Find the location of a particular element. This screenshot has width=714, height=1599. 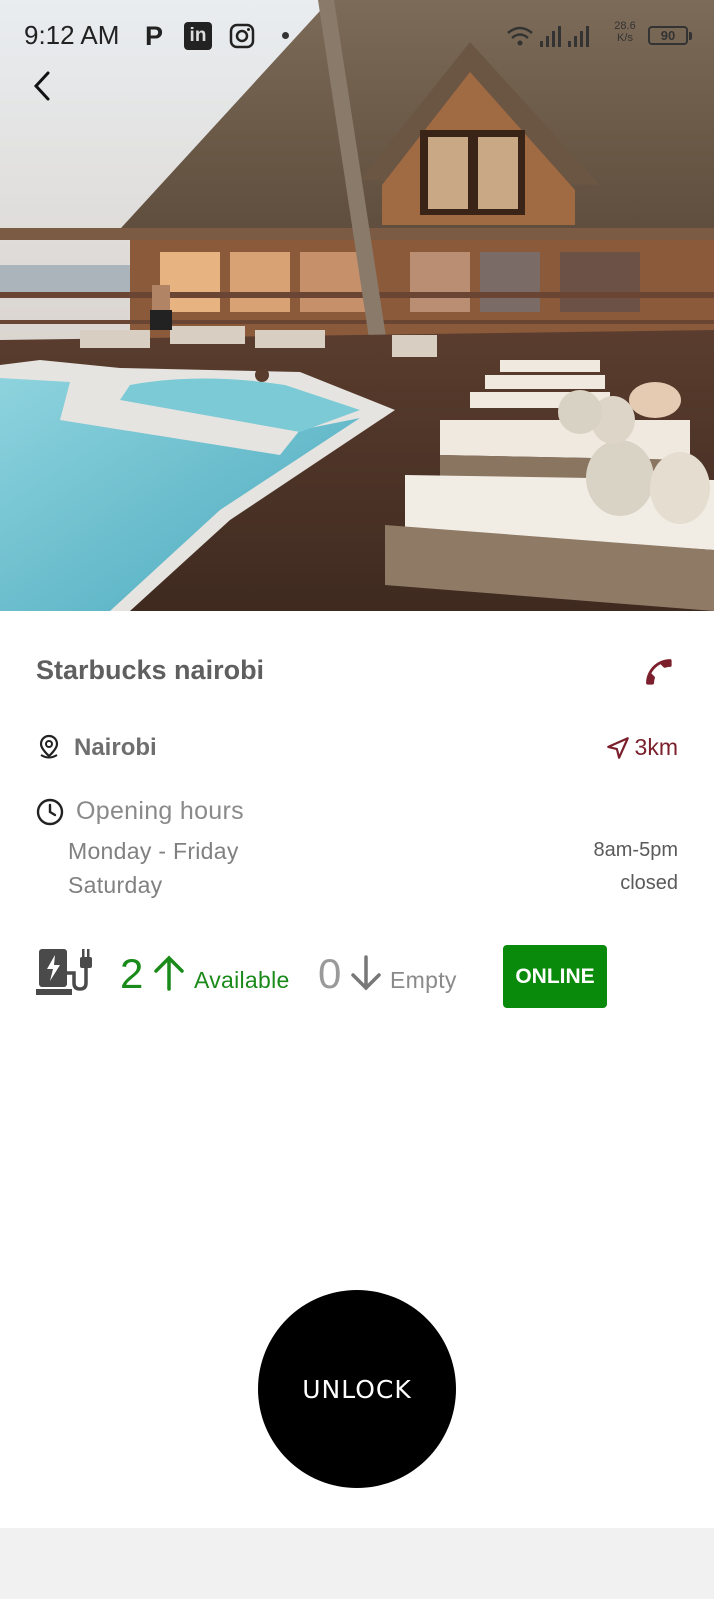

network-speed: 28.6 K/s is located at coordinates (625, 32).